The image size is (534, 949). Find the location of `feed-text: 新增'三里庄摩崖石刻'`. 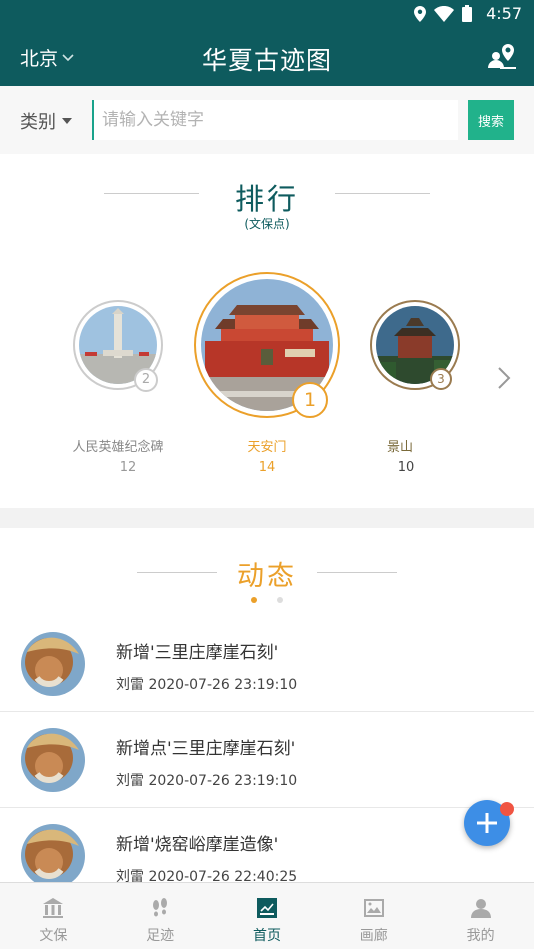

feed-text: 新增'三里庄摩崖石刻' is located at coordinates (197, 653).